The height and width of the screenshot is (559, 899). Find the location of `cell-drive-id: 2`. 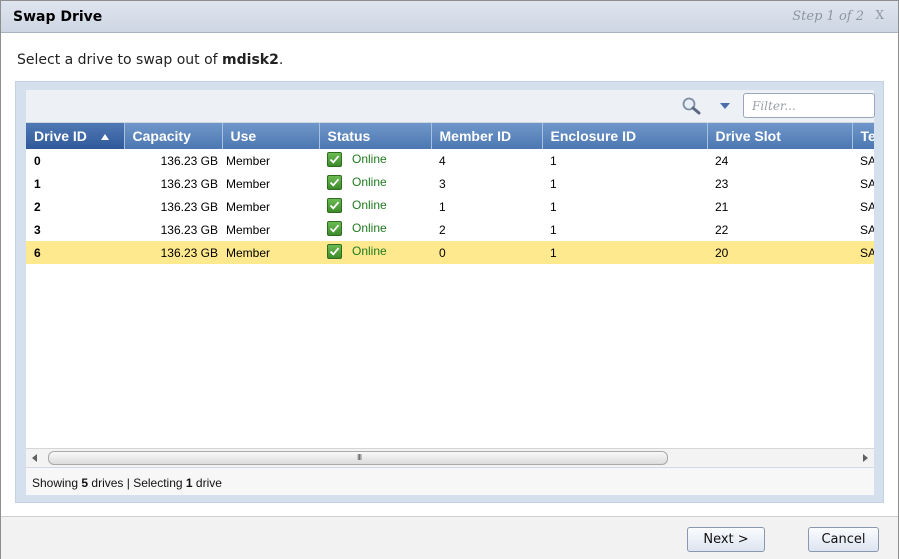

cell-drive-id: 2 is located at coordinates (75, 206).